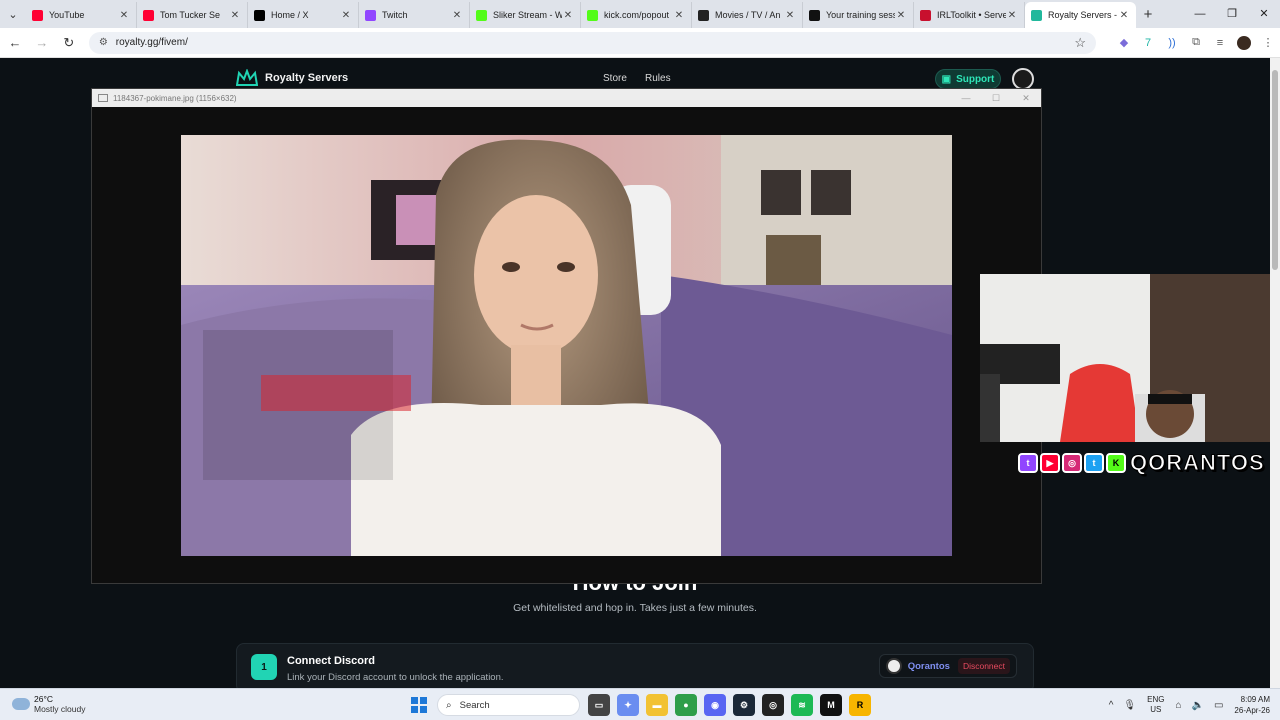  Describe the element at coordinates (615, 78) in the screenshot. I see `nav-store-link: Store` at that location.